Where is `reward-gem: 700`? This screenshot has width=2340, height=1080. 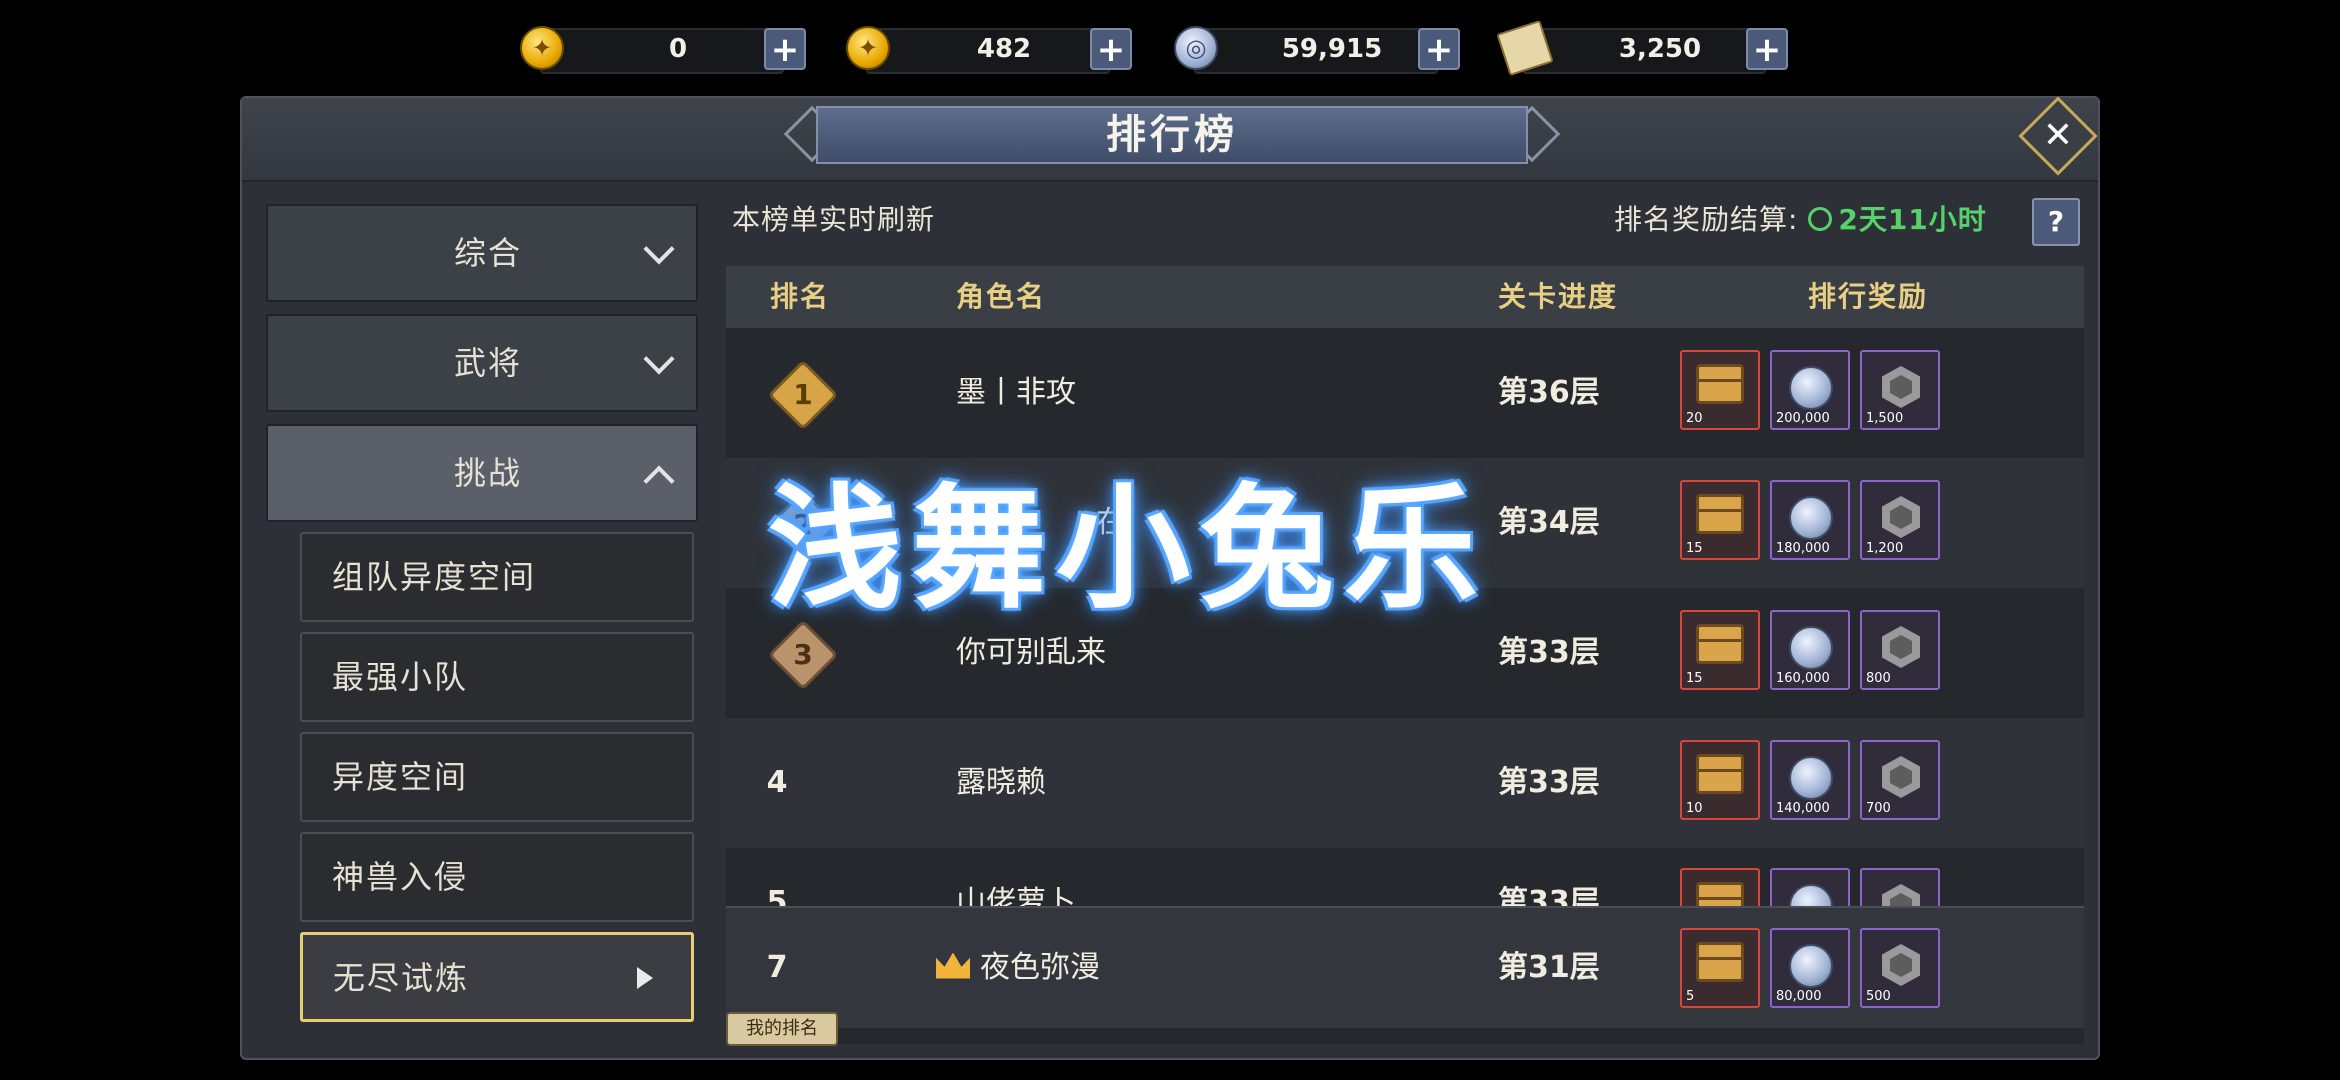 reward-gem: 700 is located at coordinates (1900, 780).